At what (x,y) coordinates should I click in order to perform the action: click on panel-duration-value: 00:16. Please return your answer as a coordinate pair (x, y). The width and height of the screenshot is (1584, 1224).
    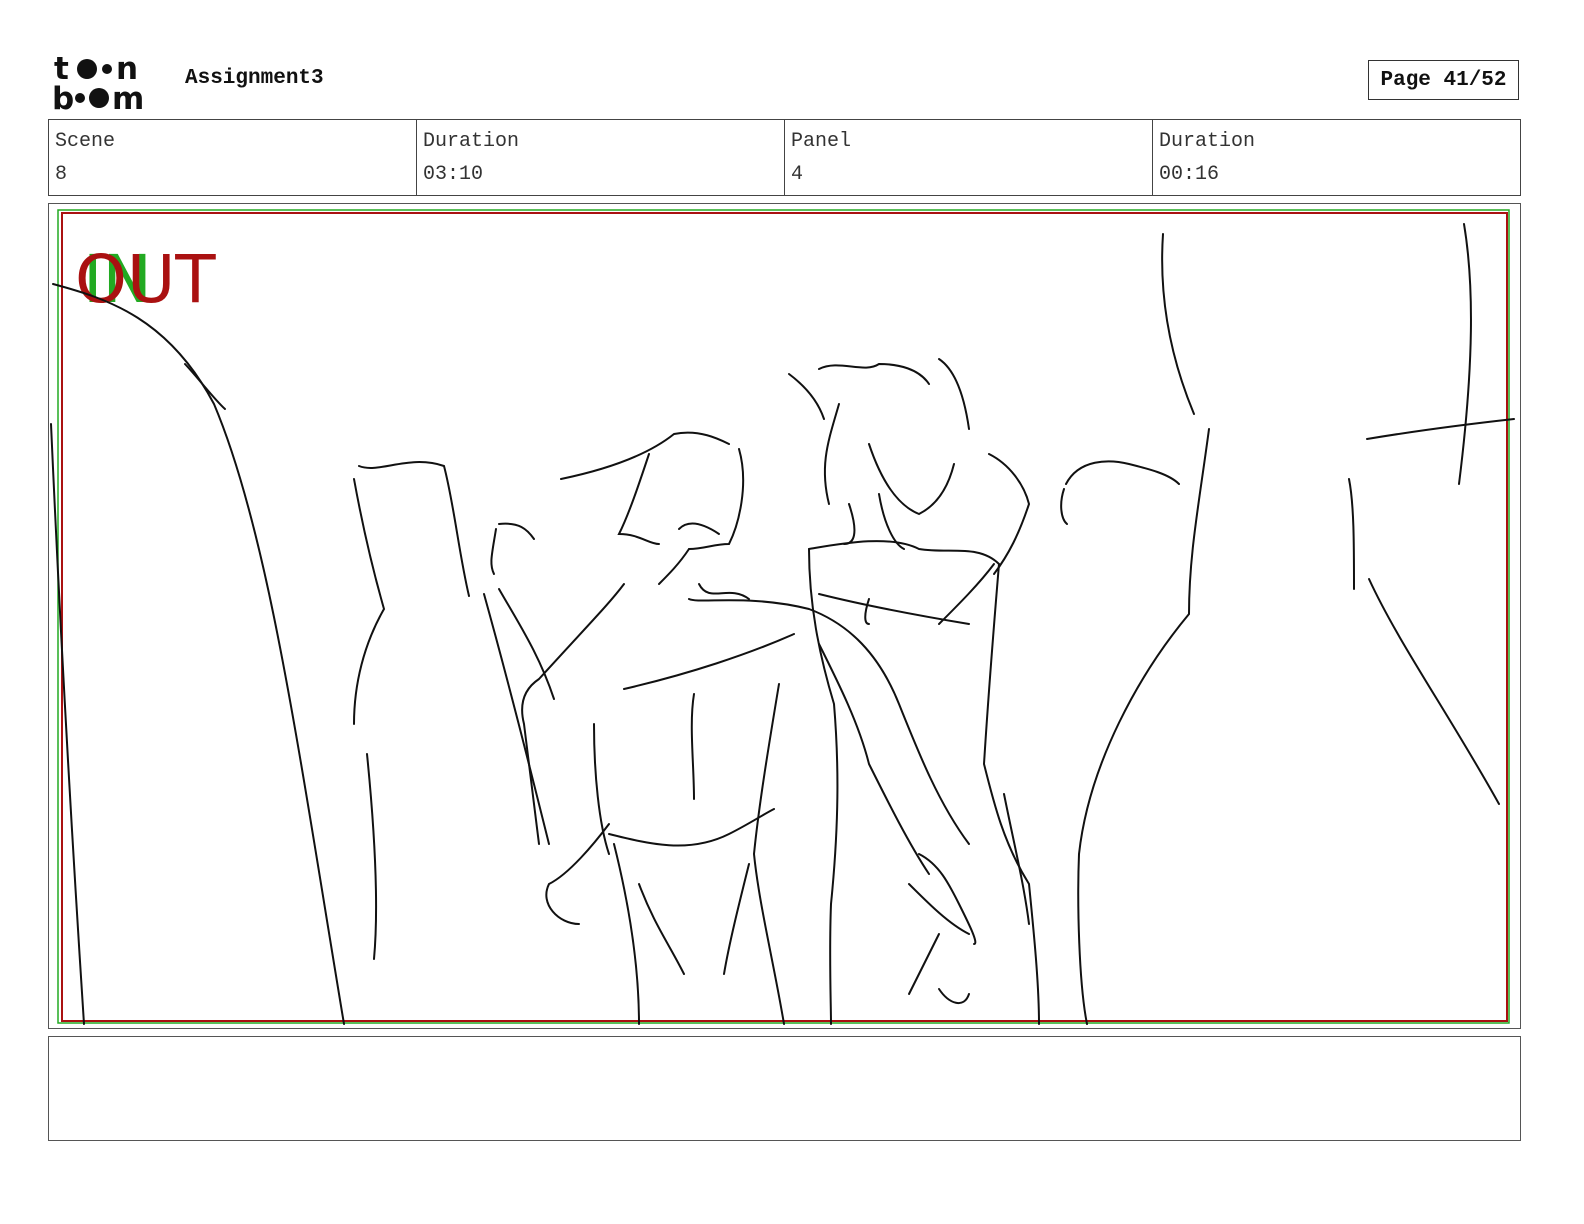
    Looking at the image, I should click on (1189, 174).